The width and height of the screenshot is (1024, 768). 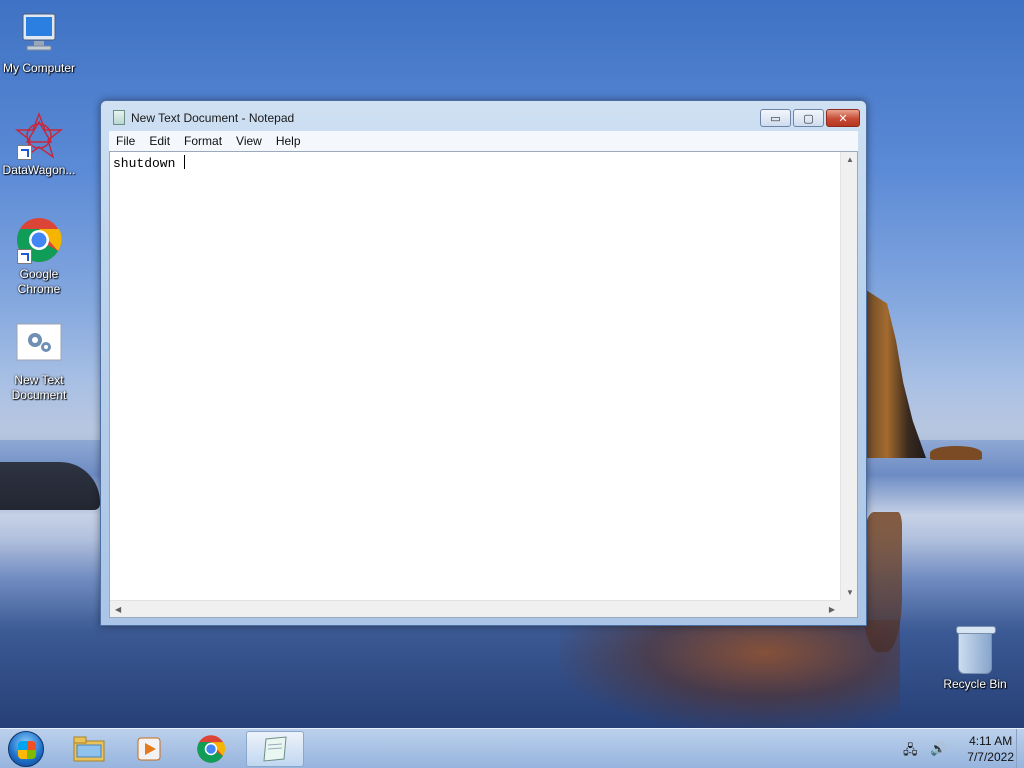 I want to click on windows-logo-icon, so click(x=27, y=750).